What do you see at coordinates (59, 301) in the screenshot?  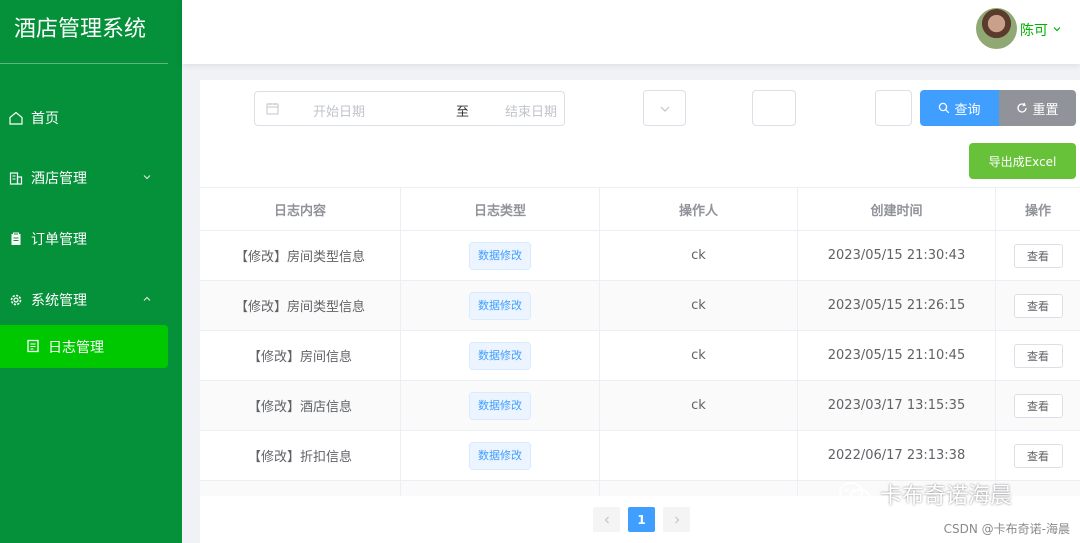 I see `sidebar-item-label: 系统管理` at bounding box center [59, 301].